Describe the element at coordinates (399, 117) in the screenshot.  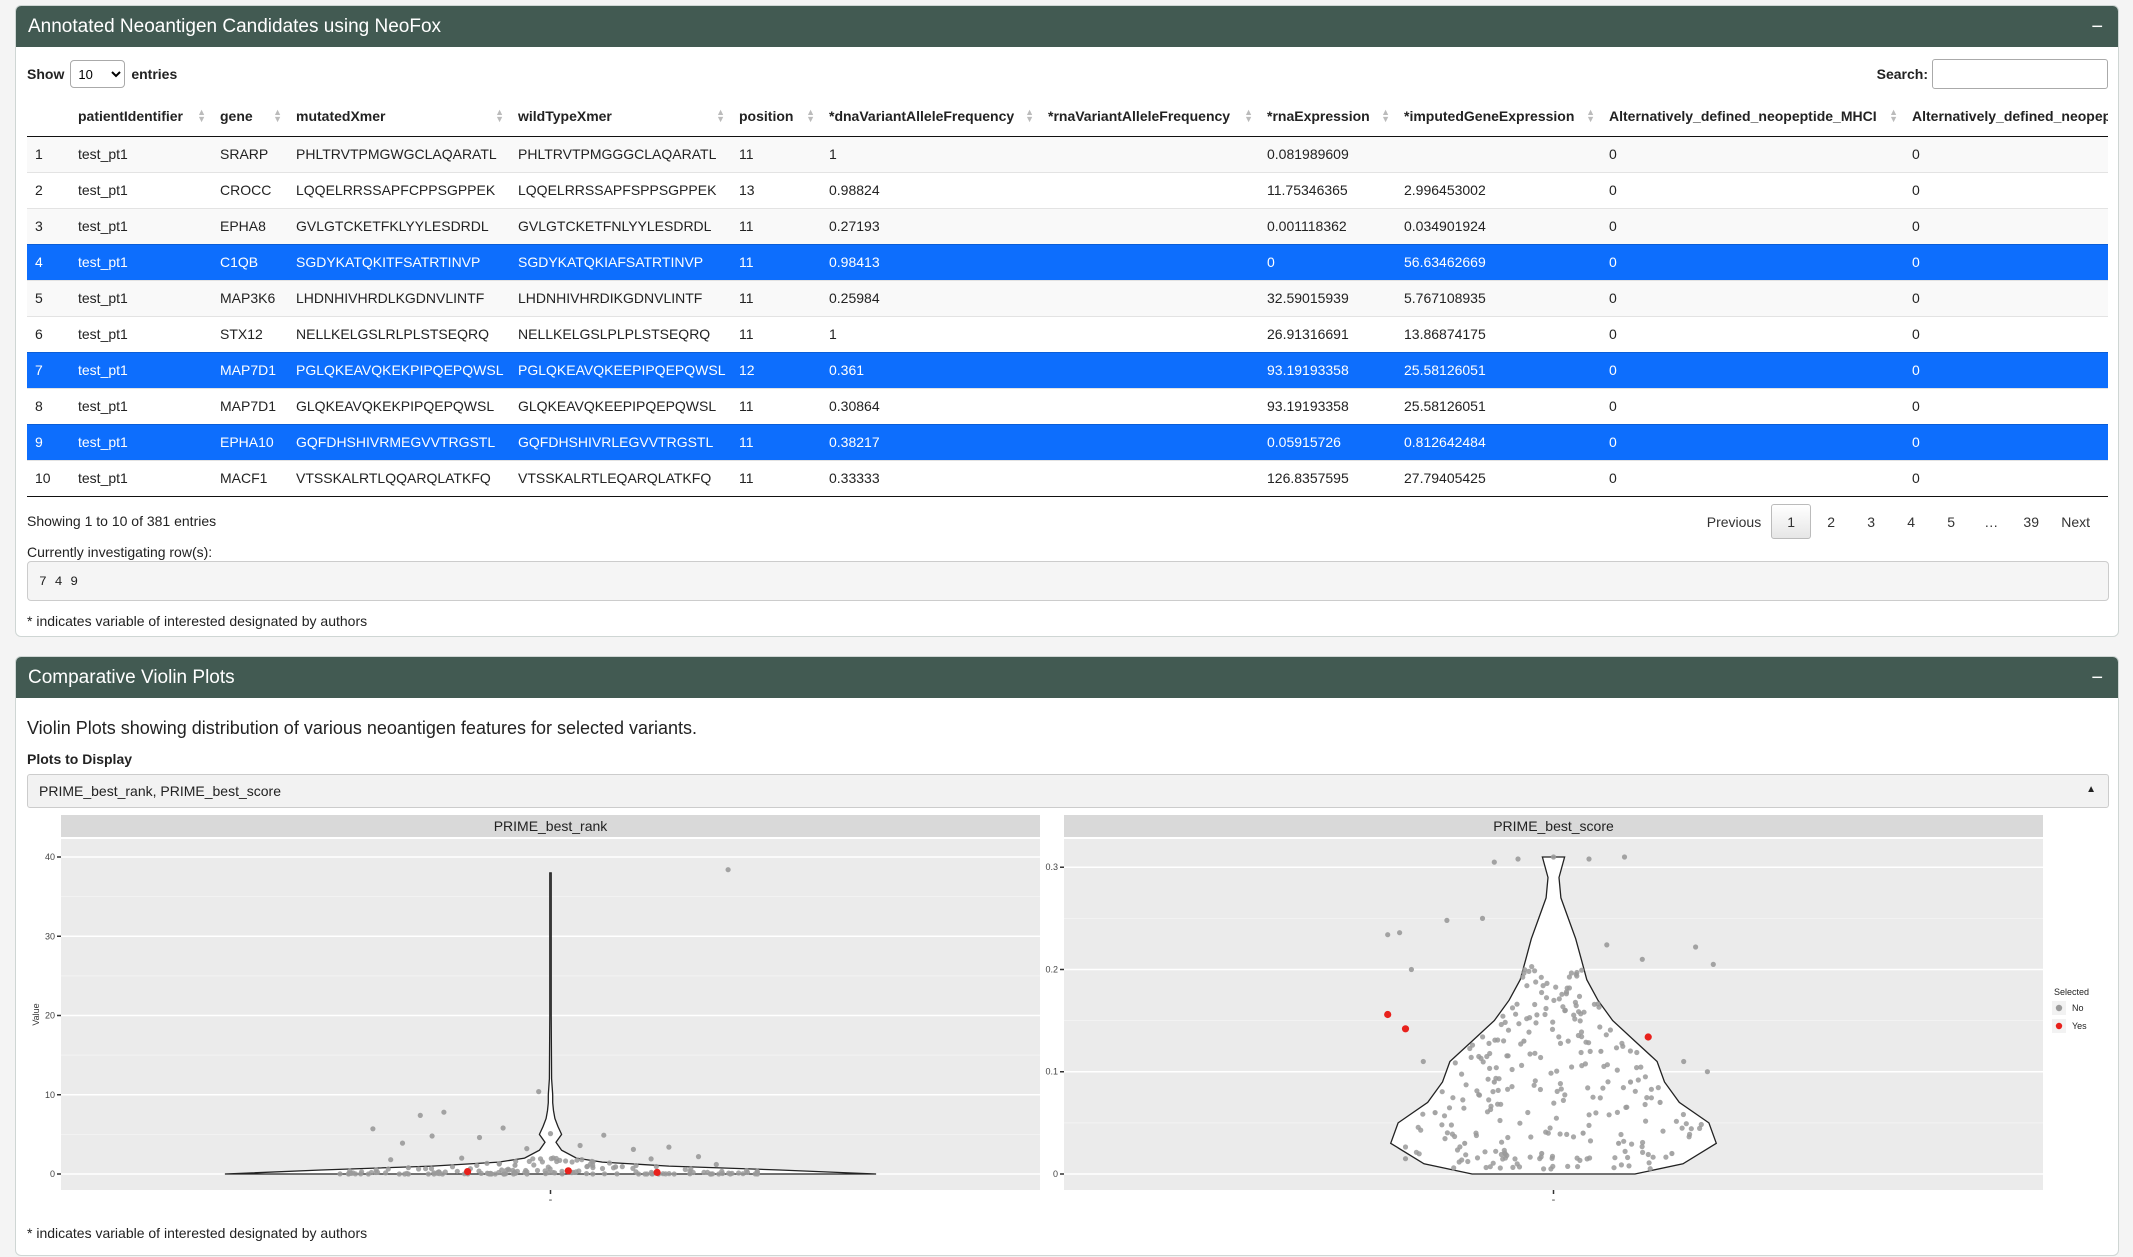
I see `column-header: mutatedXmer ▲ ▼` at that location.